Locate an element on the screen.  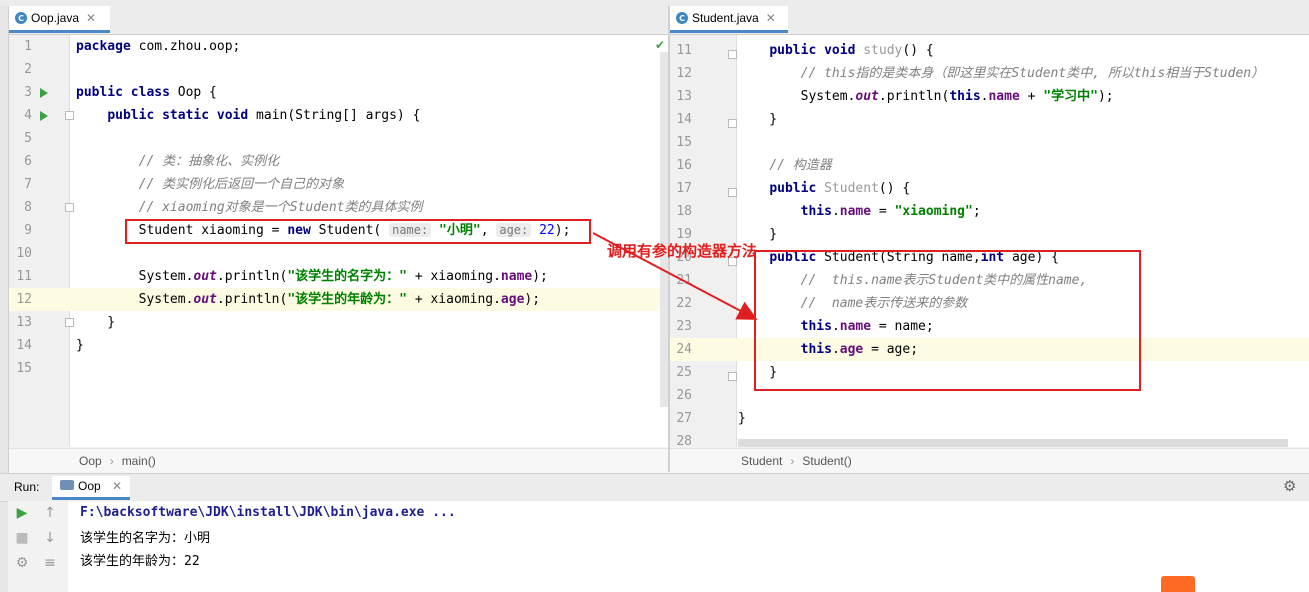
stop-icon: ■ is located at coordinates (22, 538).